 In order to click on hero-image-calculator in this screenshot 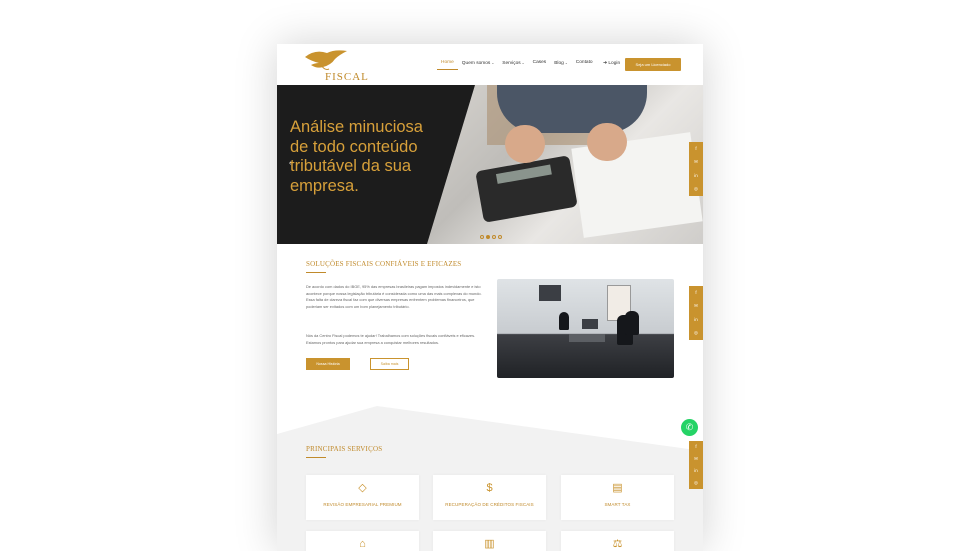, I will do `click(565, 164)`.